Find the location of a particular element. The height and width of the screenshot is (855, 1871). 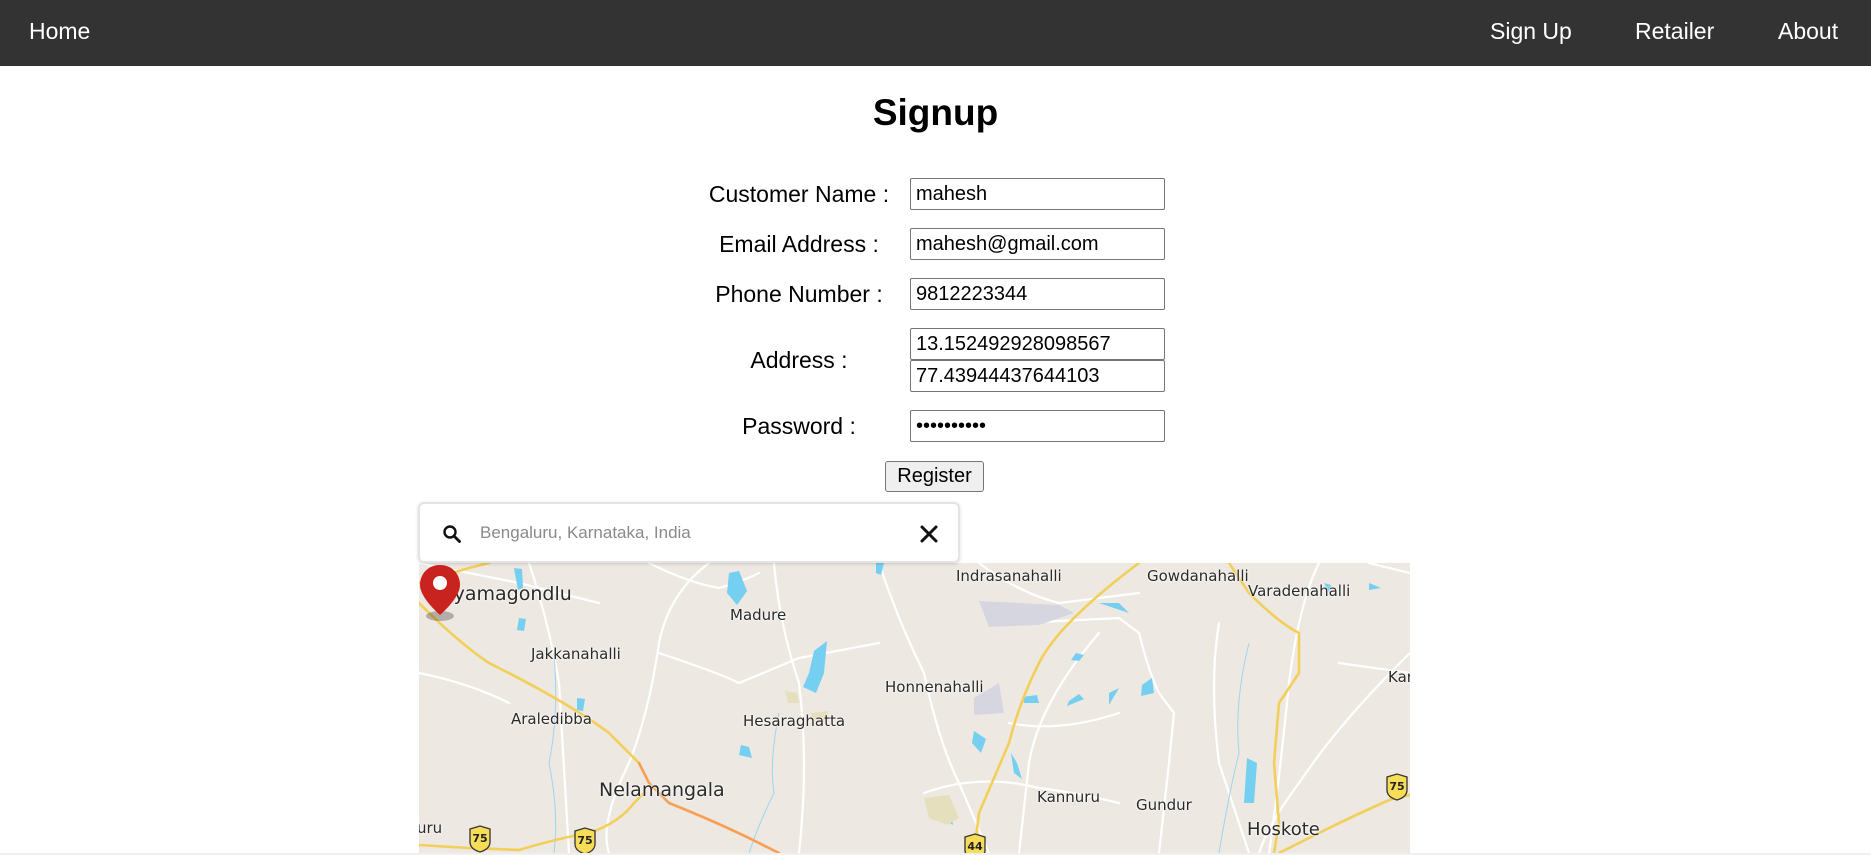

map-place-label: Gundur is located at coordinates (1164, 805).